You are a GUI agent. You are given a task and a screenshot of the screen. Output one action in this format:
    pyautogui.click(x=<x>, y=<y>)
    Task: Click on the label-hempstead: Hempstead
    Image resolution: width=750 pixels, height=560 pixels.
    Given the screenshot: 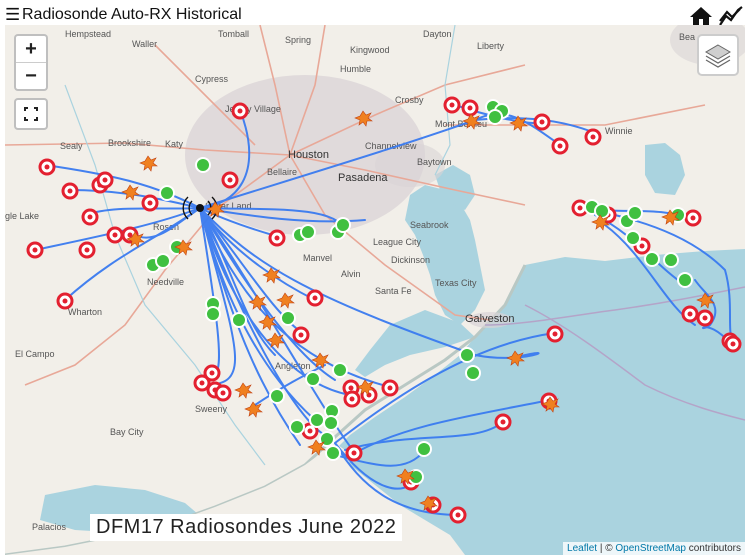 What is the action you would take?
    pyautogui.click(x=88, y=34)
    